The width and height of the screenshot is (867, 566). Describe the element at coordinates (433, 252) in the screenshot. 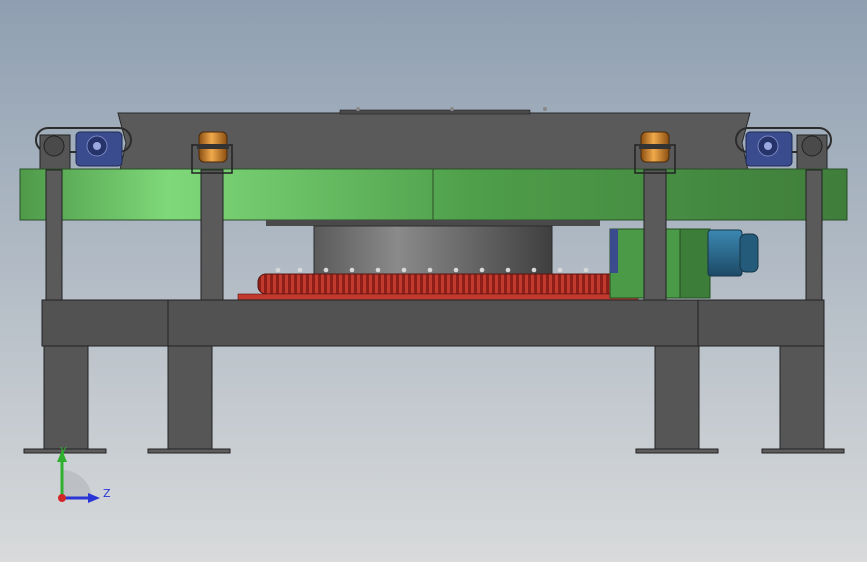

I see `central-drum` at that location.